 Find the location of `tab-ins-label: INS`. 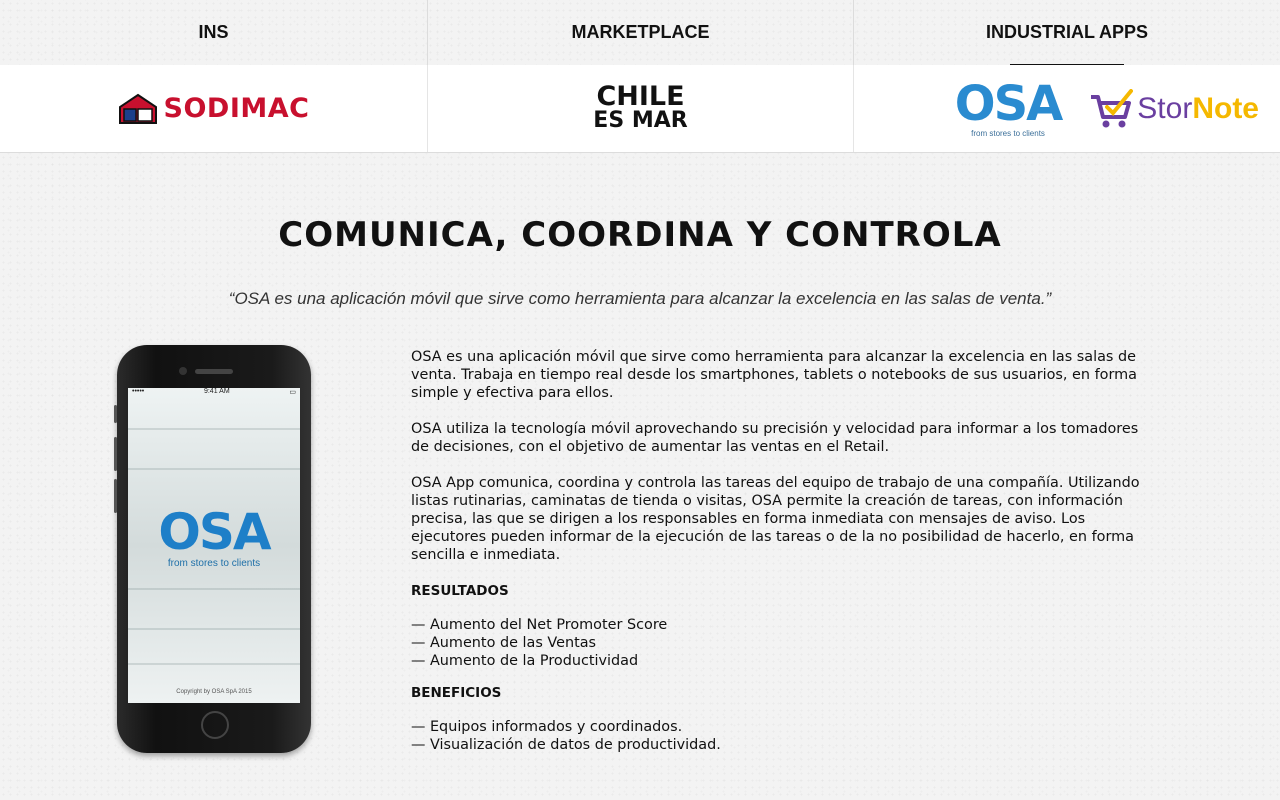

tab-ins-label: INS is located at coordinates (213, 32).